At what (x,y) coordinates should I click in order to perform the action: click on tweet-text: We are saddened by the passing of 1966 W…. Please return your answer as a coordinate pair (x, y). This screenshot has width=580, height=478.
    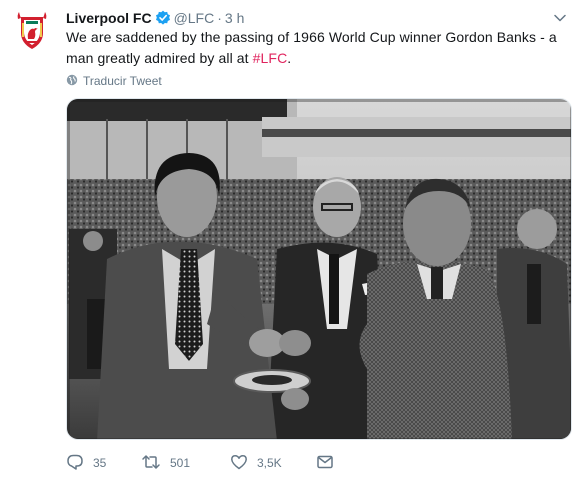
    Looking at the image, I should click on (316, 48).